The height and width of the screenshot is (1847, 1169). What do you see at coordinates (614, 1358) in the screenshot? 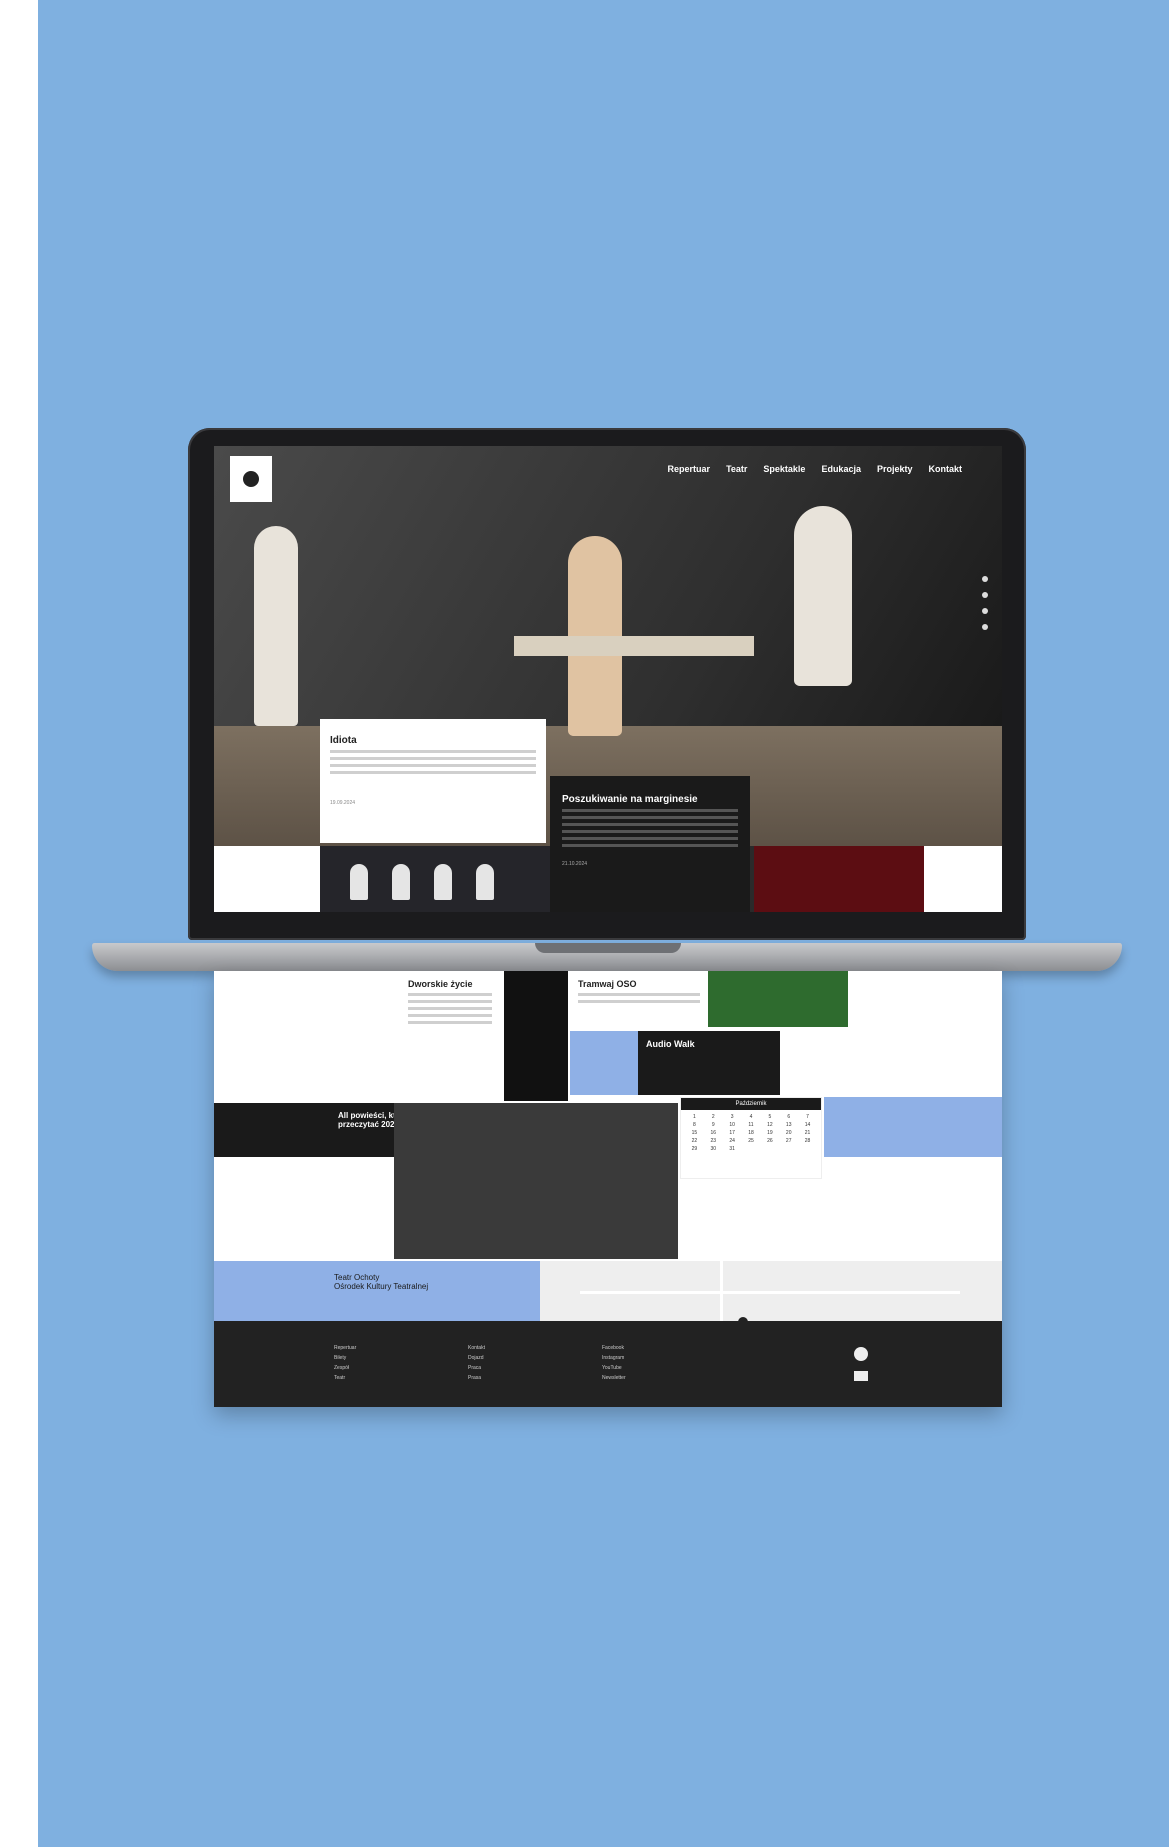
I see `footer-link: Instagram` at bounding box center [614, 1358].